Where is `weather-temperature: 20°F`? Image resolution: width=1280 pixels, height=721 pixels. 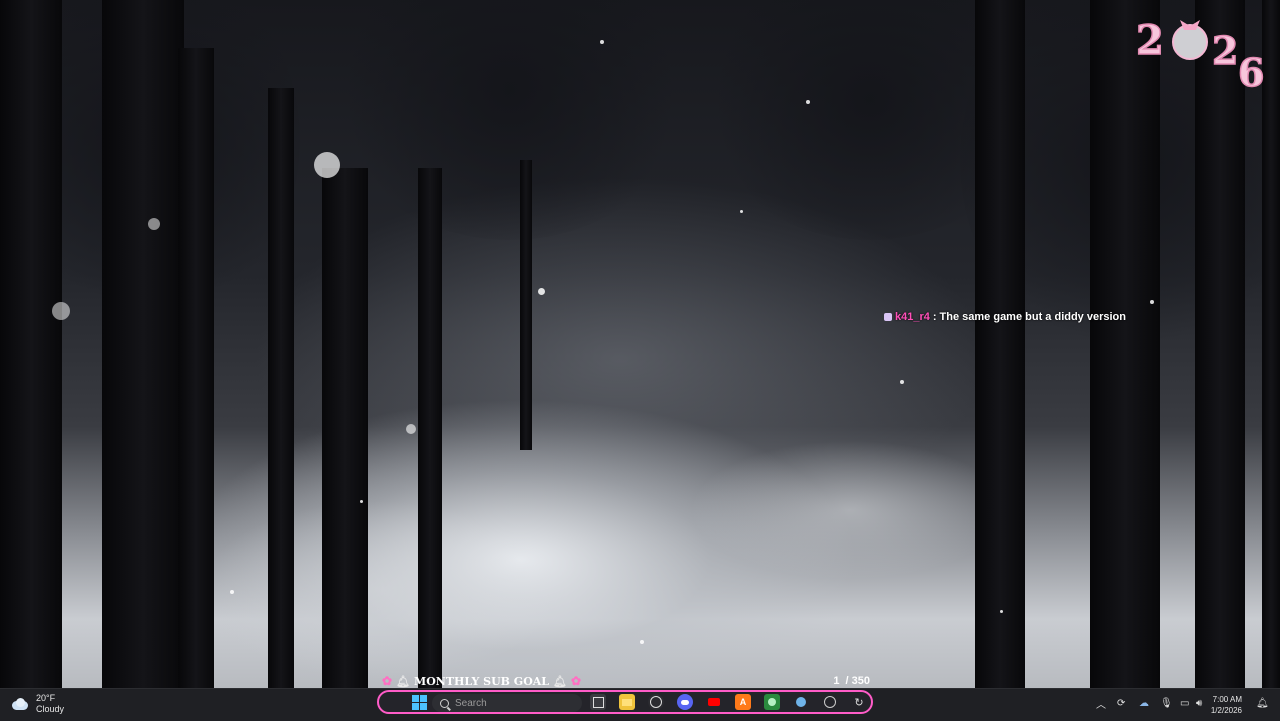
weather-temperature: 20°F is located at coordinates (46, 698).